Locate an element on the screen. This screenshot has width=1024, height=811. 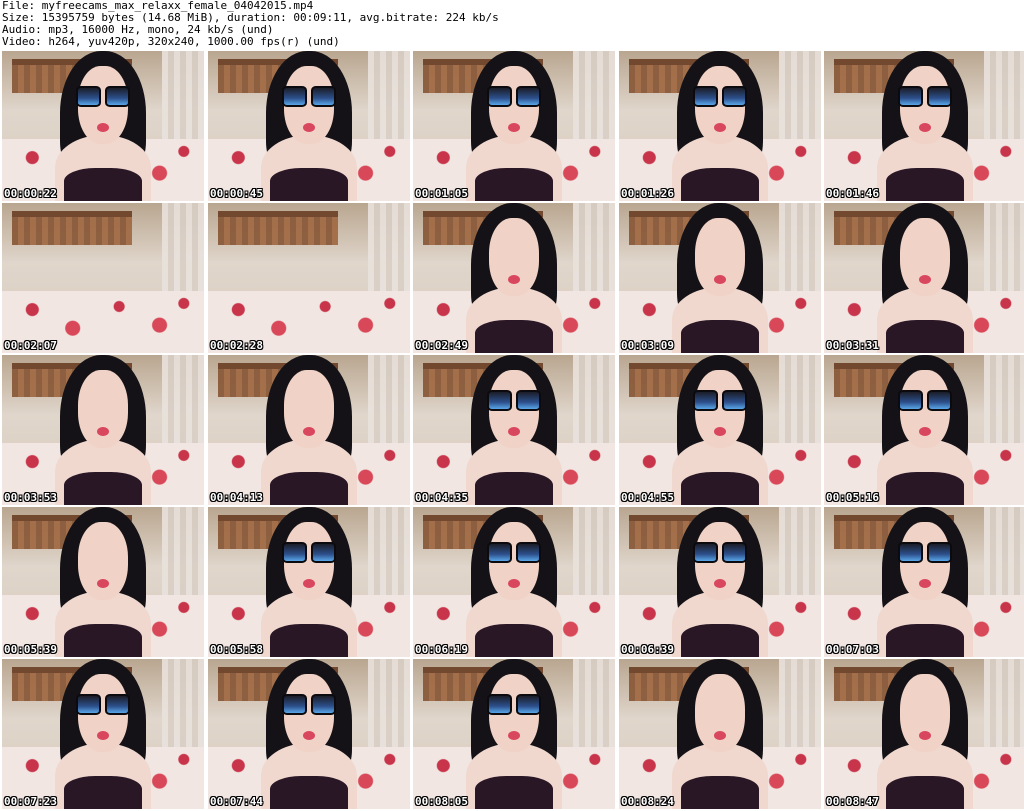
video-thumbnail: 00:05:58 is located at coordinates (309, 582).